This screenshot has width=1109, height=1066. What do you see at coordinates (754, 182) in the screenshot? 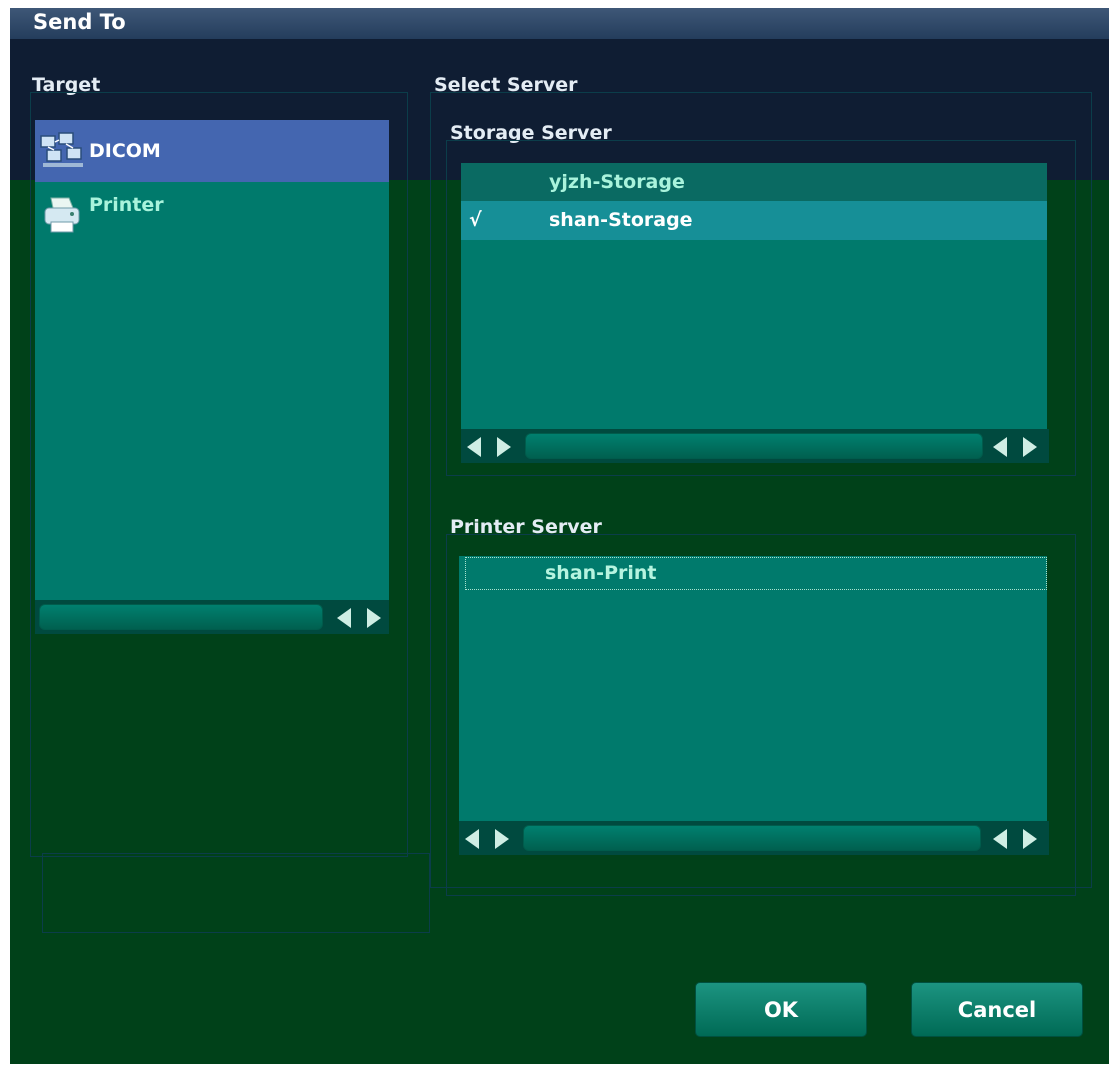
I see `storage-item-yjzh: yjzh-Storage` at bounding box center [754, 182].